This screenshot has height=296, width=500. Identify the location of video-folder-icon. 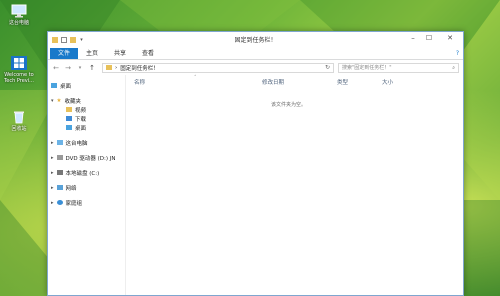
(69, 109).